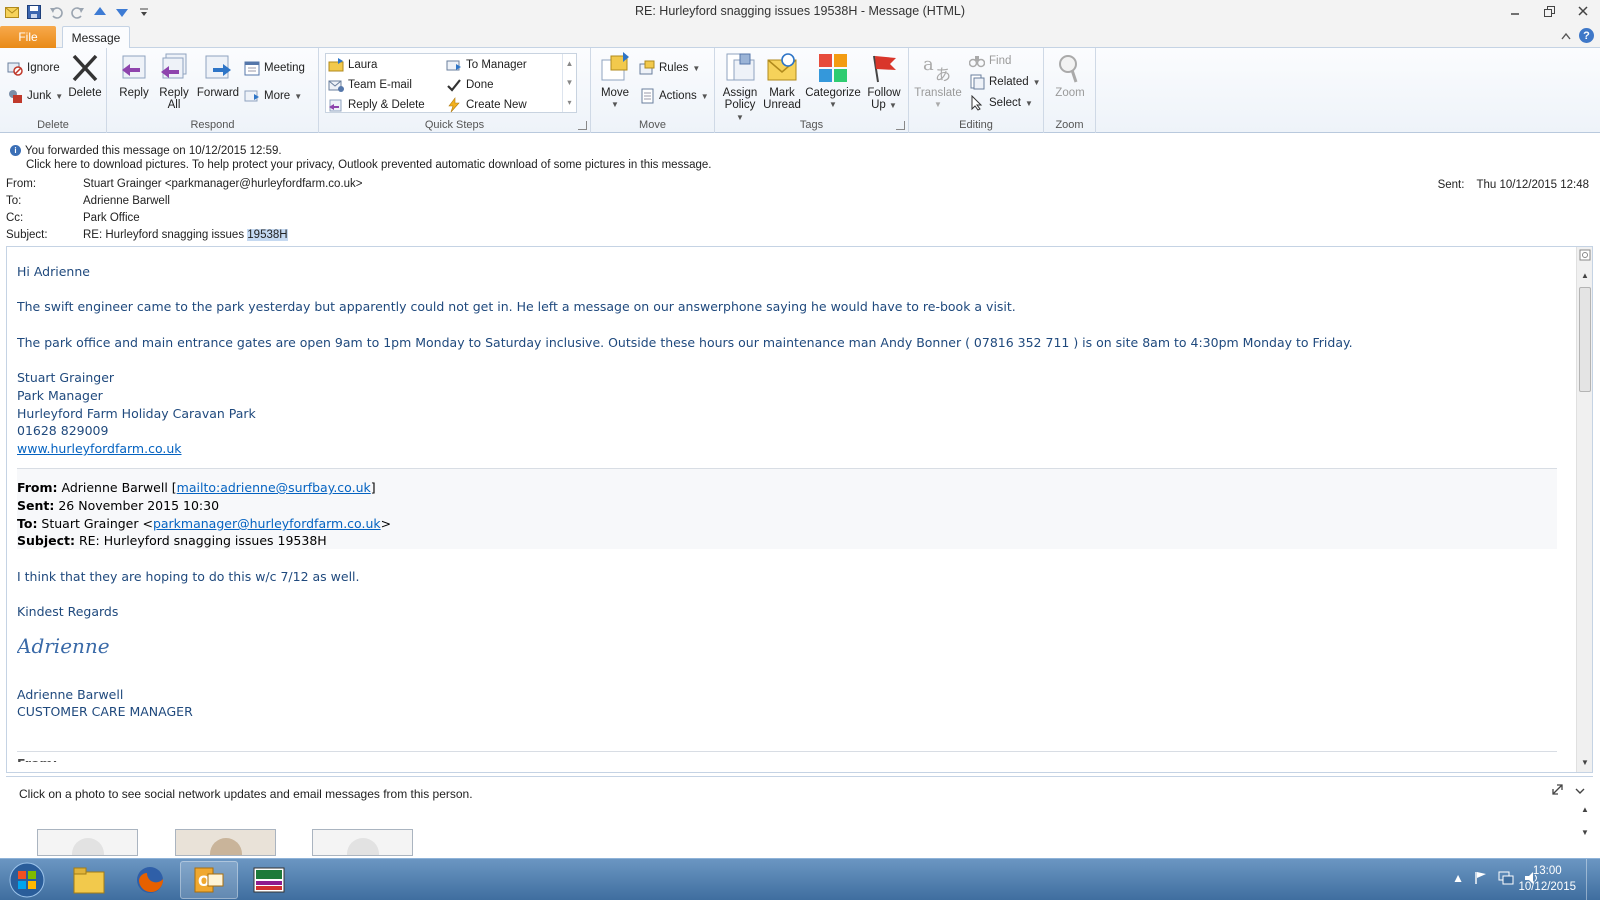  I want to click on minimize-ribbon-icon, so click(1566, 36).